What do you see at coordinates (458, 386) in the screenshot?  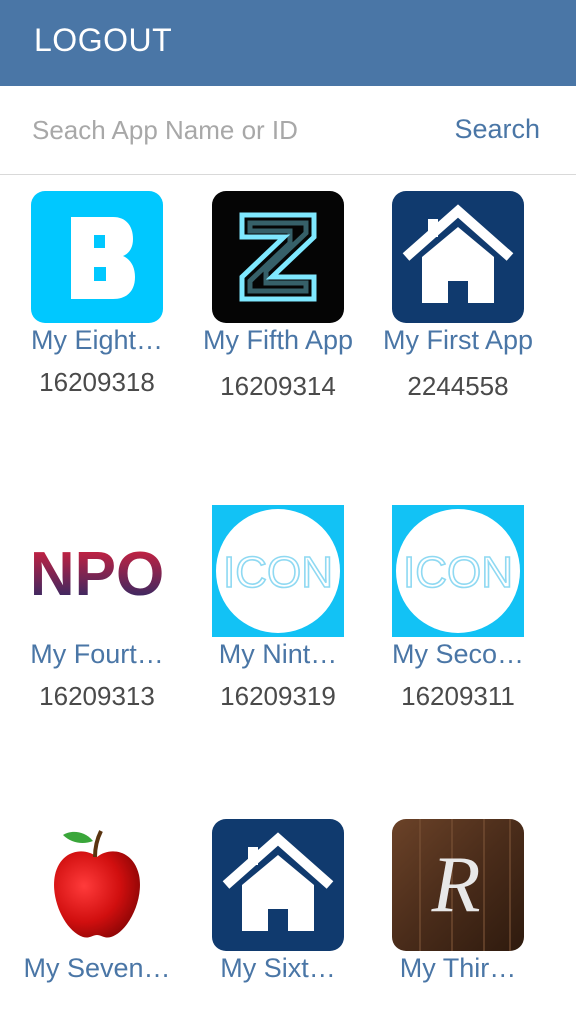 I see `app-id: 2244558` at bounding box center [458, 386].